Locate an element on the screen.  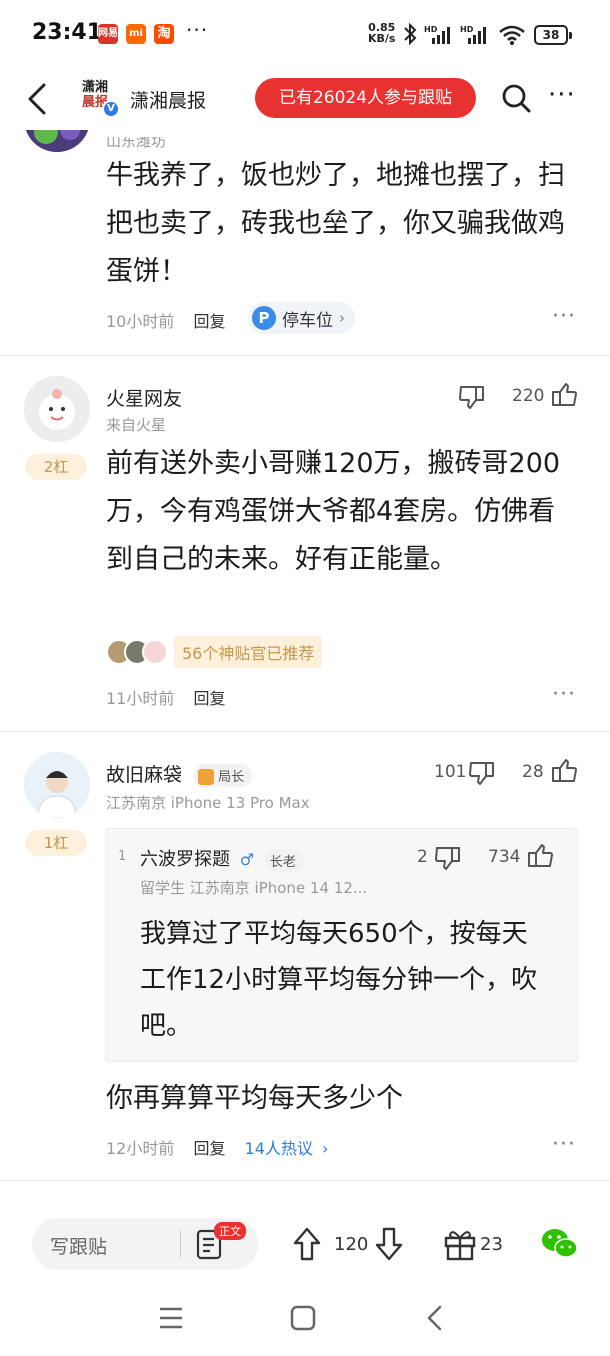
network-speed: 0.85 KB/s is located at coordinates (382, 33).